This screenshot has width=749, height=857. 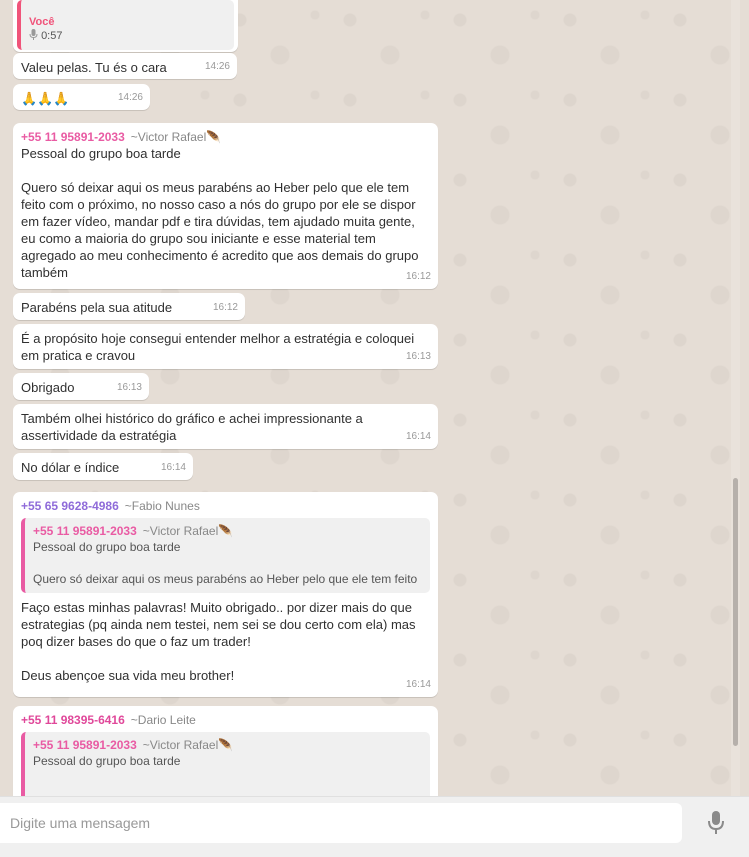 What do you see at coordinates (42, 22) in the screenshot?
I see `quote-sender: Você` at bounding box center [42, 22].